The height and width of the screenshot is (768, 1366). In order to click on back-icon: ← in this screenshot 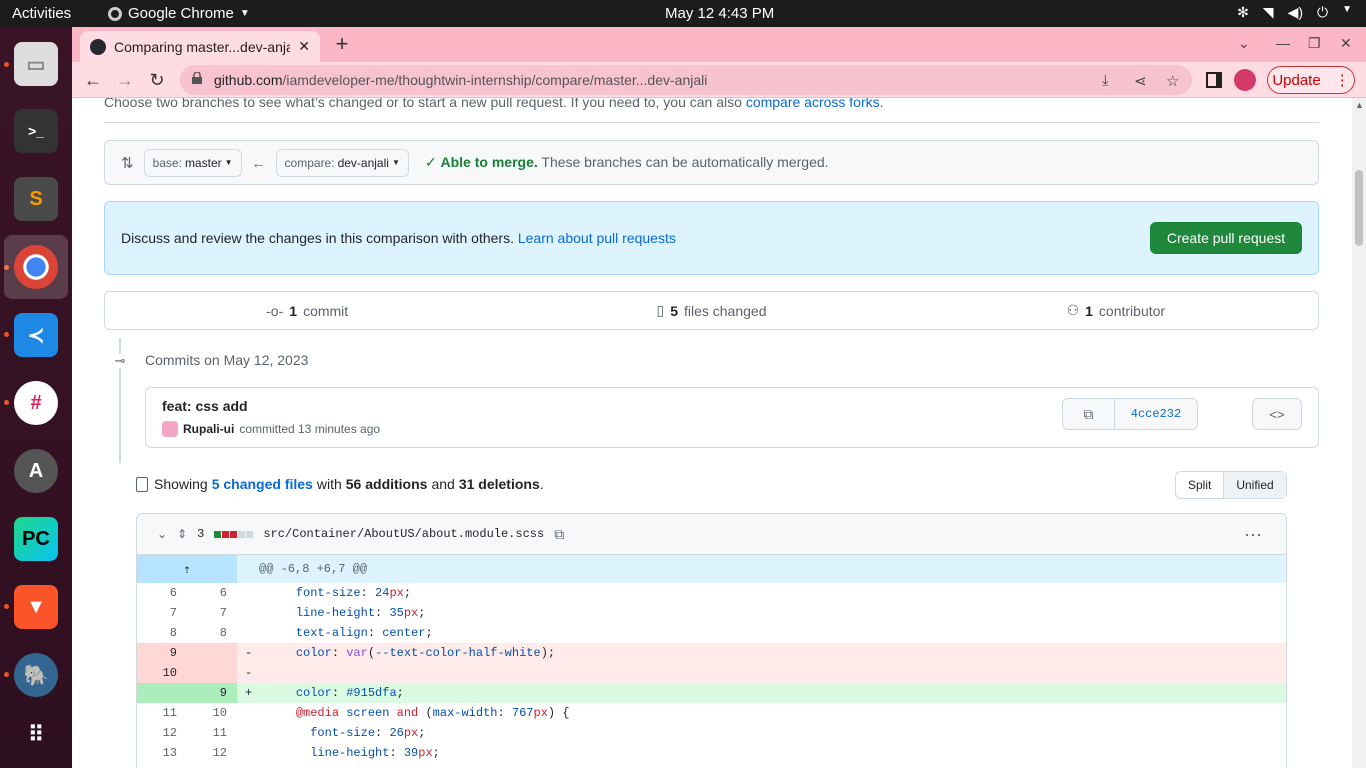, I will do `click(93, 80)`.